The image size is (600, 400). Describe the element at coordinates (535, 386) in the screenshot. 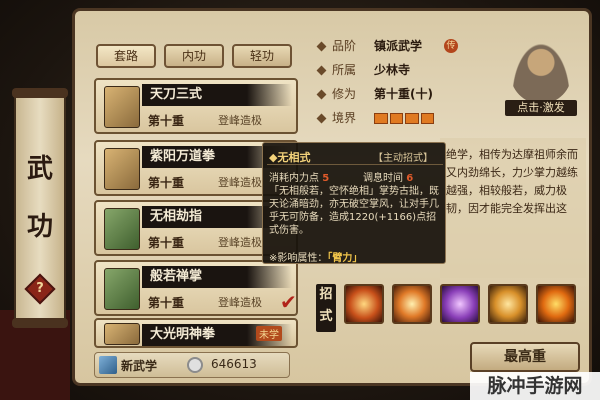

I see `site-watermark: 脉冲手游网` at that location.